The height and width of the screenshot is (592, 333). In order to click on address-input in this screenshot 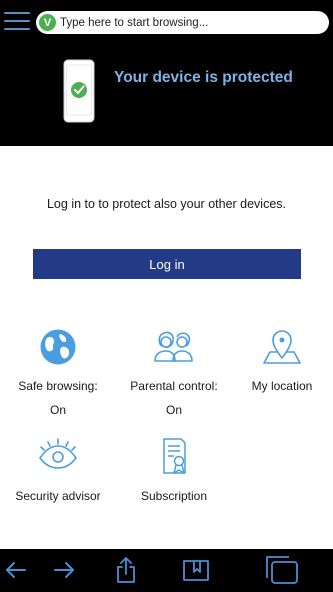, I will do `click(190, 22)`.